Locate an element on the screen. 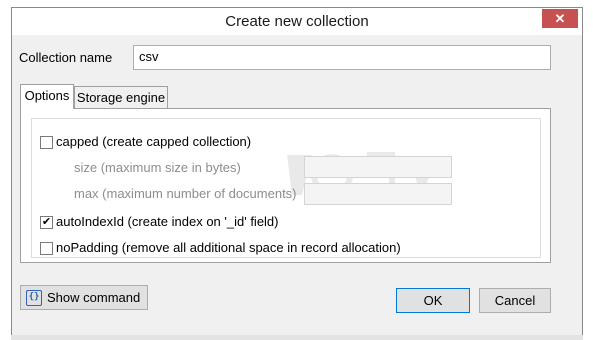  collection-name-label: Collection name is located at coordinates (66, 57).